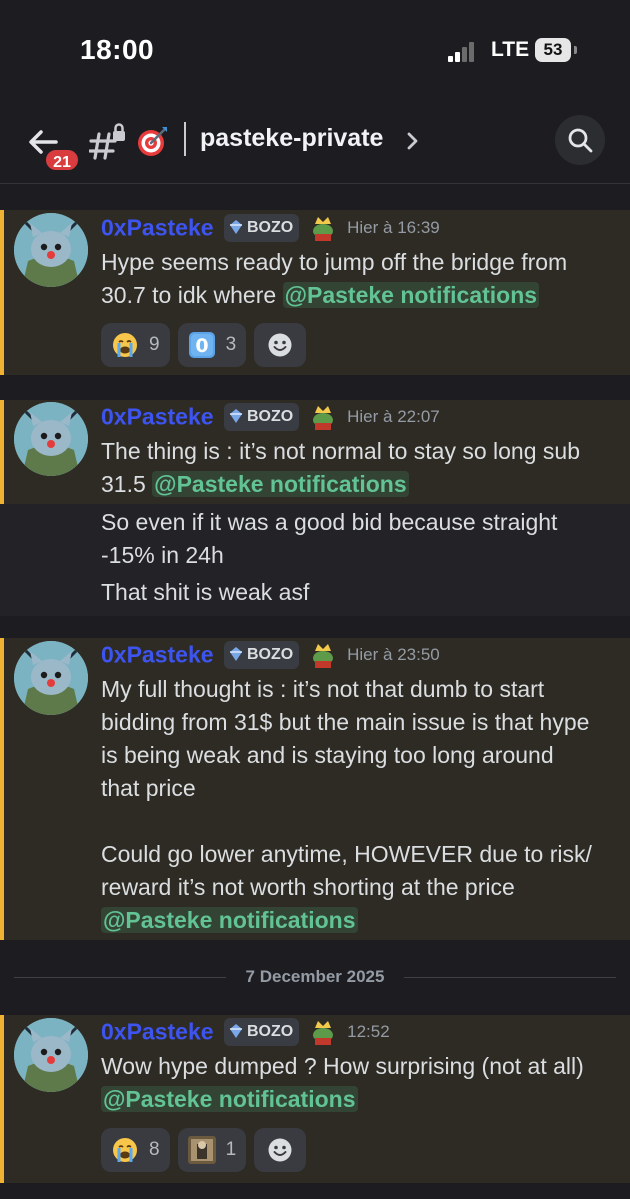 This screenshot has height=1199, width=630. Describe the element at coordinates (189, 295) in the screenshot. I see `message-line-text: 30.7 to idk where` at that location.